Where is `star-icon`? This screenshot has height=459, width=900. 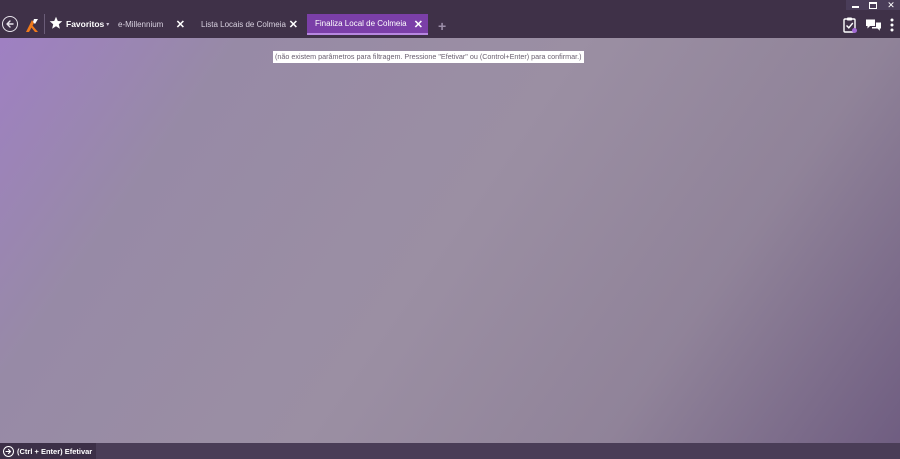
star-icon is located at coordinates (56, 24).